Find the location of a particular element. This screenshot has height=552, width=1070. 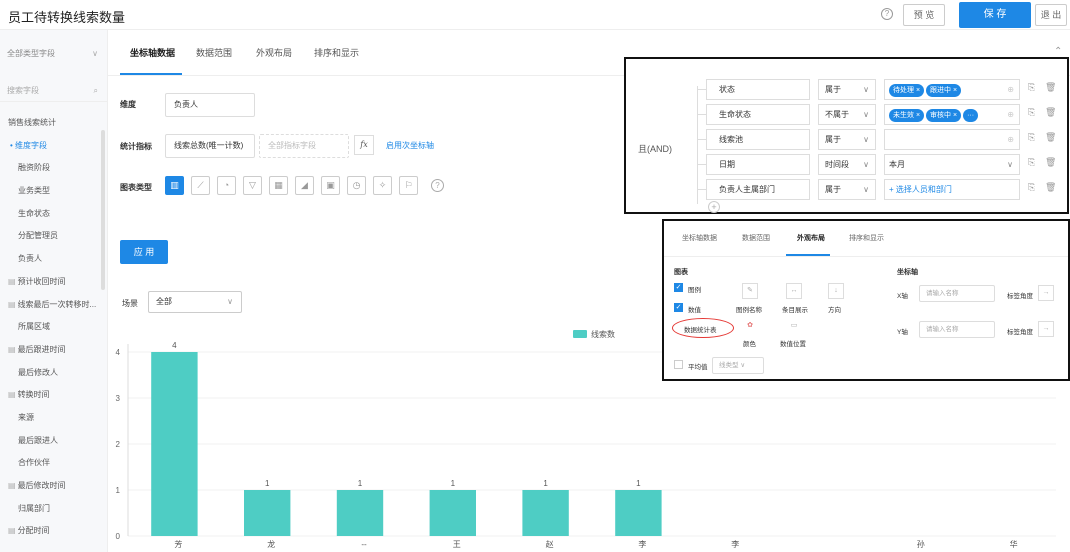

formula-icon: fx is located at coordinates (364, 145).